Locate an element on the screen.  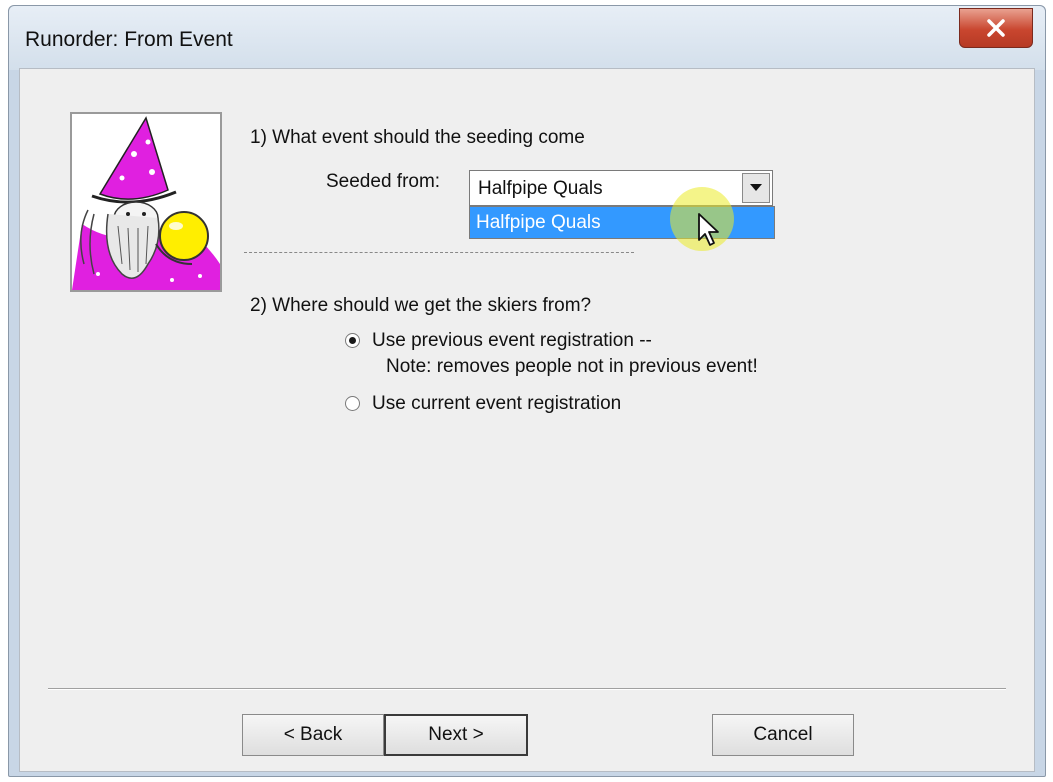
back-button: < Back is located at coordinates (313, 735).